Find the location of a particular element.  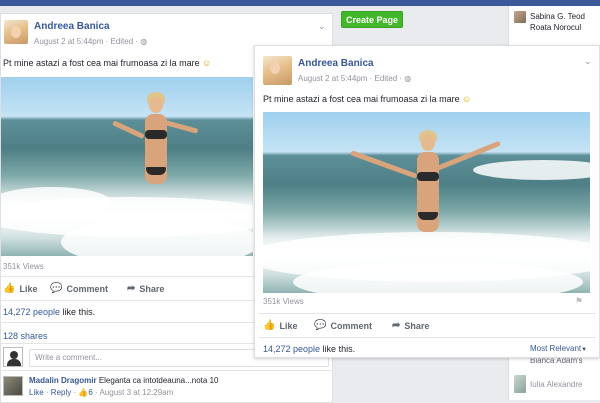

wave is located at coordinates (531, 170).